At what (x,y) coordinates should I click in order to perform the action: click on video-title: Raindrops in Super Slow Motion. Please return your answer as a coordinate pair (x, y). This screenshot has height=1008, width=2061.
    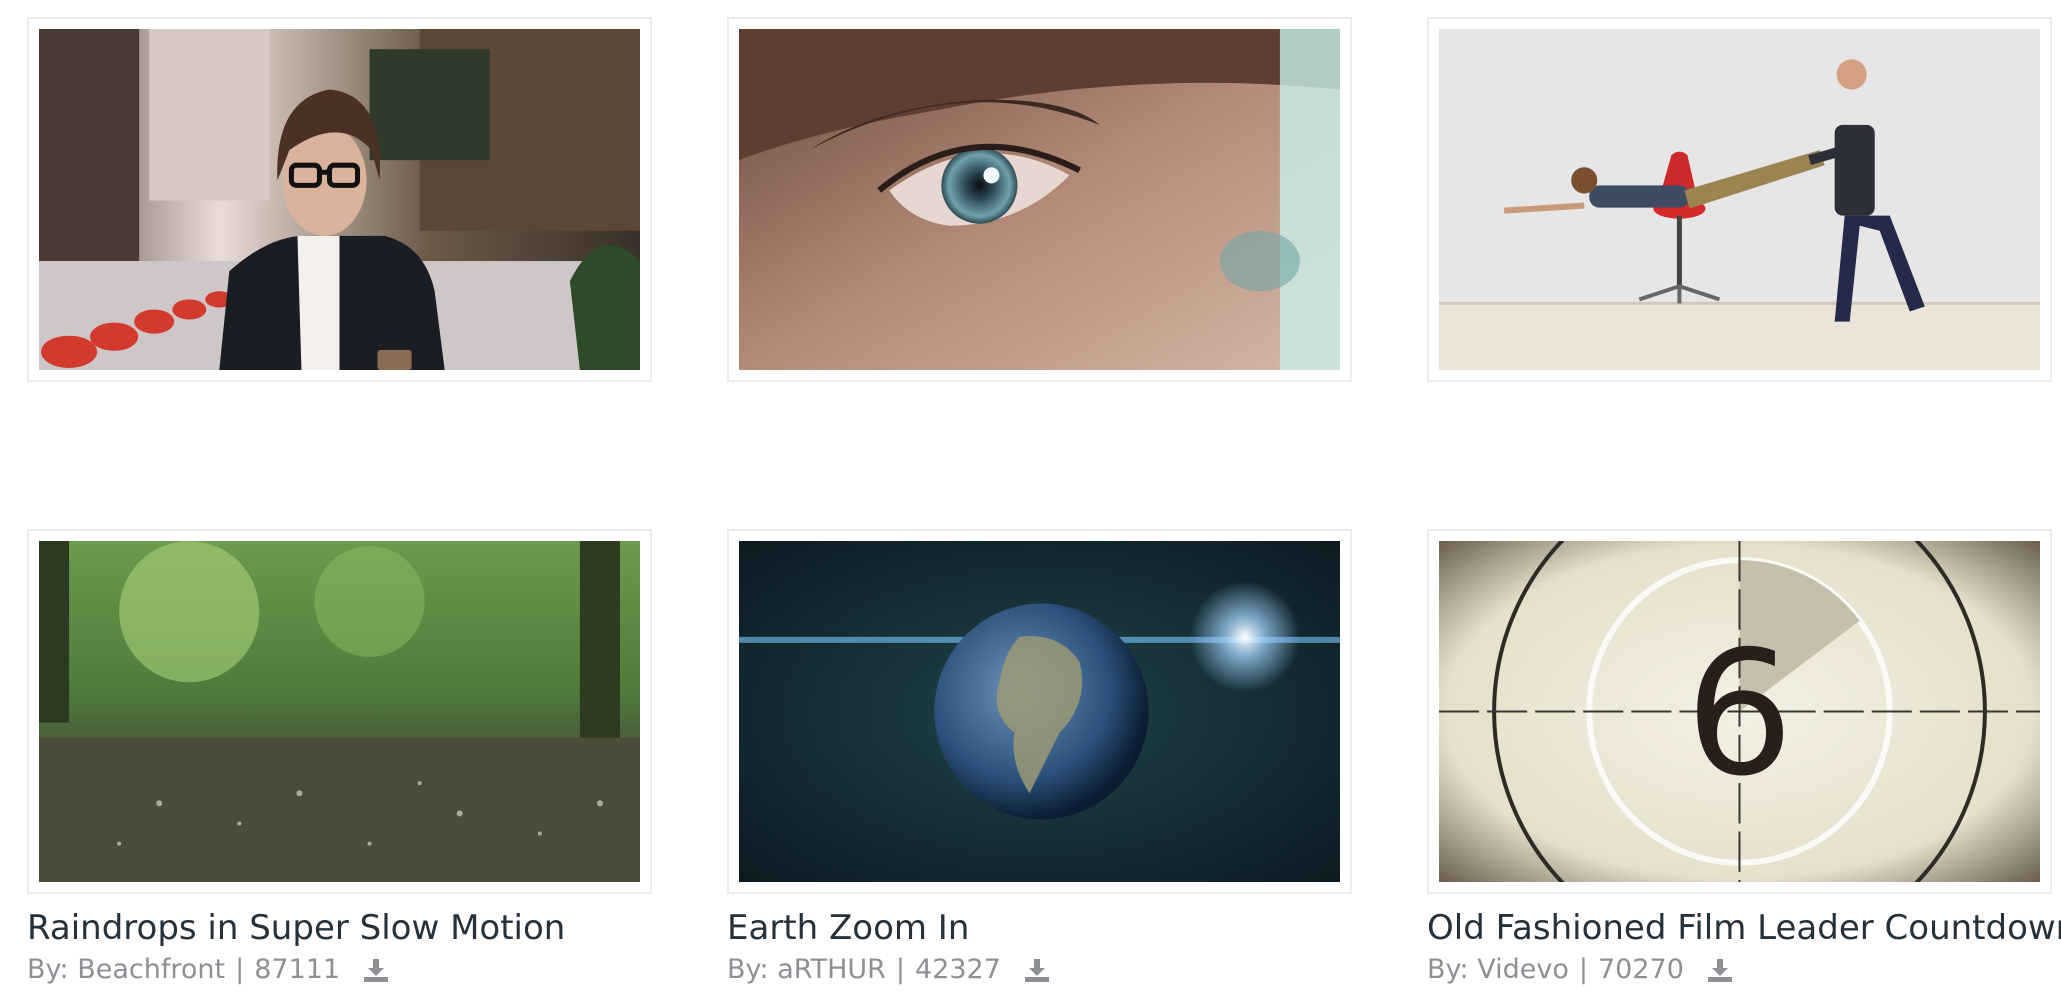
    Looking at the image, I should click on (339, 928).